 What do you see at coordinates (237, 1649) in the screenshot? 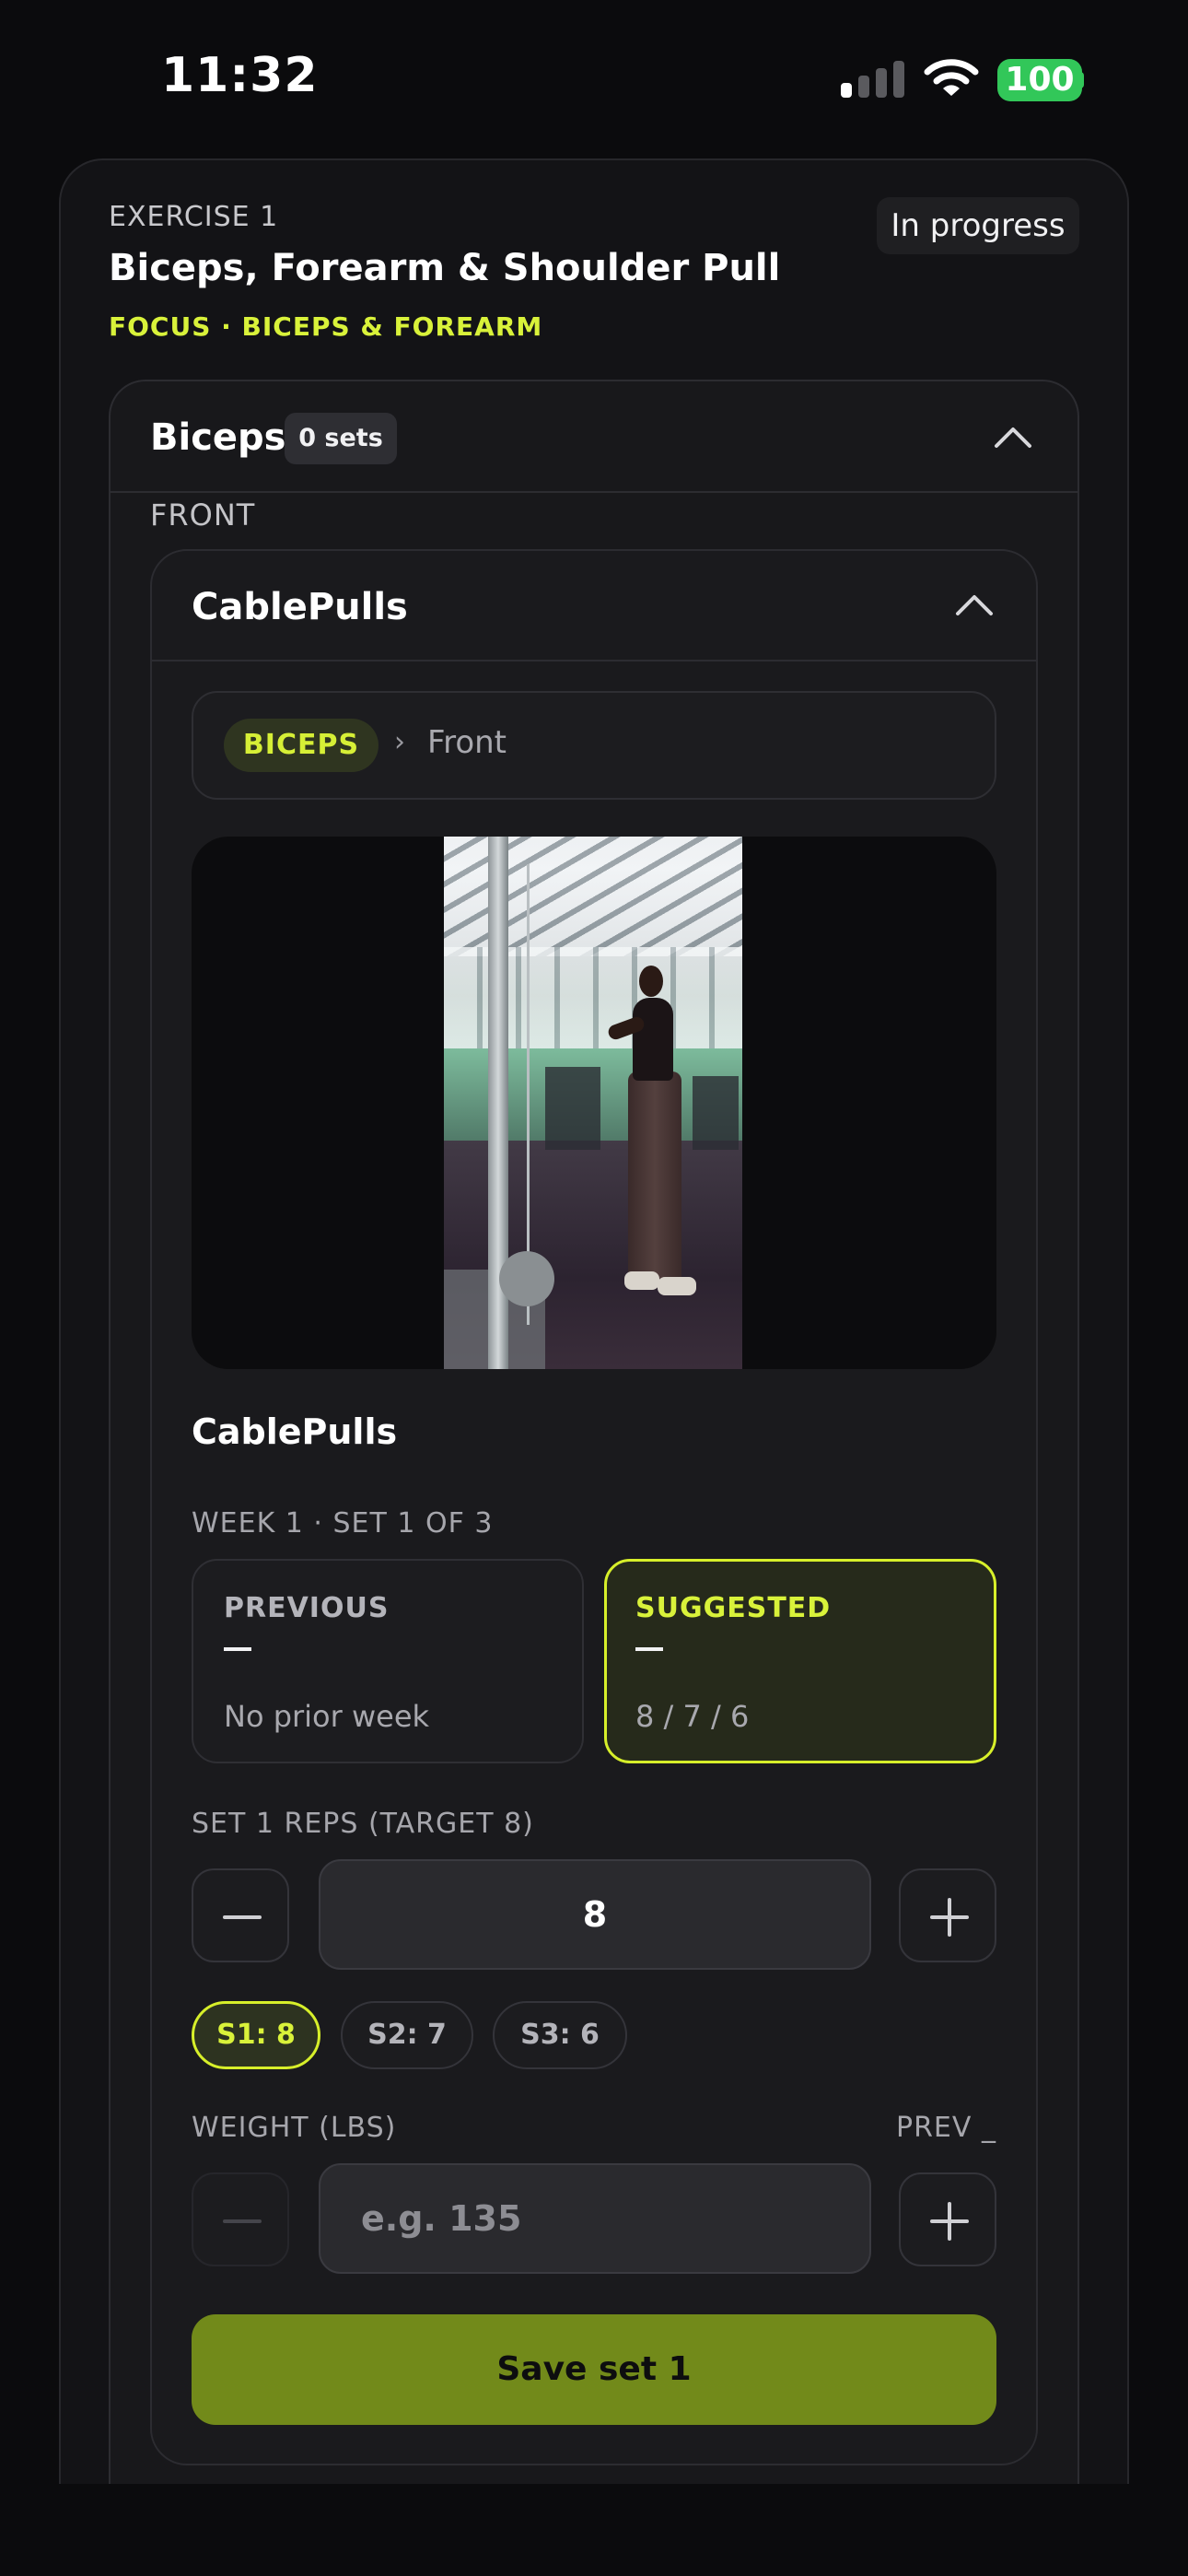
I see `previous-dash` at bounding box center [237, 1649].